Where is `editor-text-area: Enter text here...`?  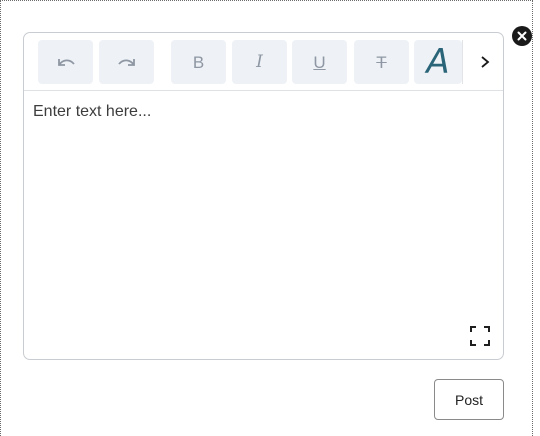
editor-text-area: Enter text here... is located at coordinates (92, 112).